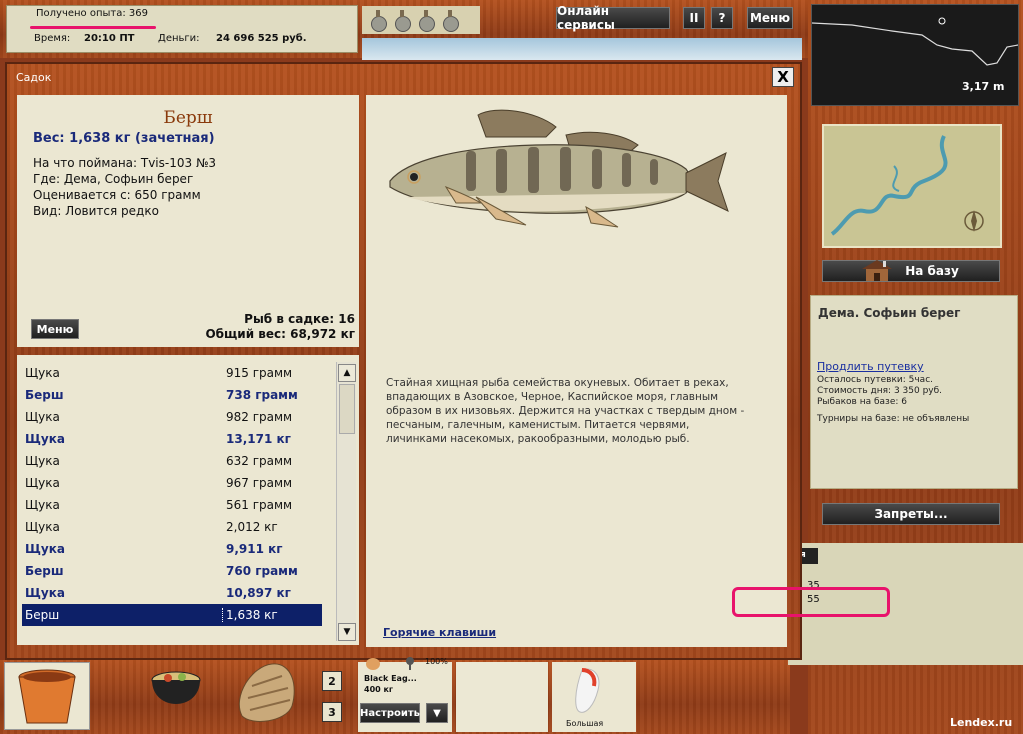  Describe the element at coordinates (437, 713) in the screenshot. I see `setup-dropdown-button: ▼` at that location.